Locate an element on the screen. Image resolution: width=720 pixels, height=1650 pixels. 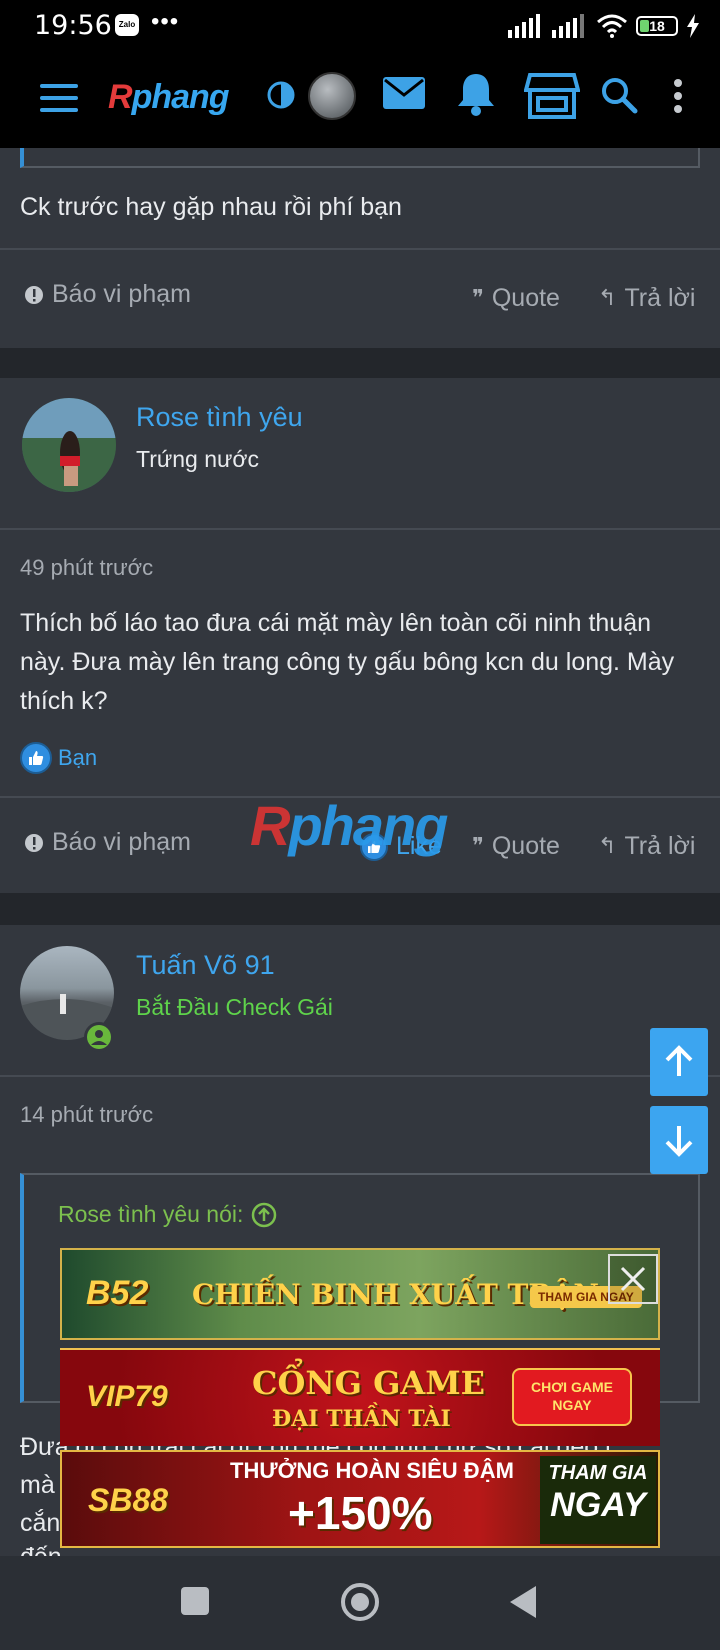
battery-level: 18 is located at coordinates (657, 26).